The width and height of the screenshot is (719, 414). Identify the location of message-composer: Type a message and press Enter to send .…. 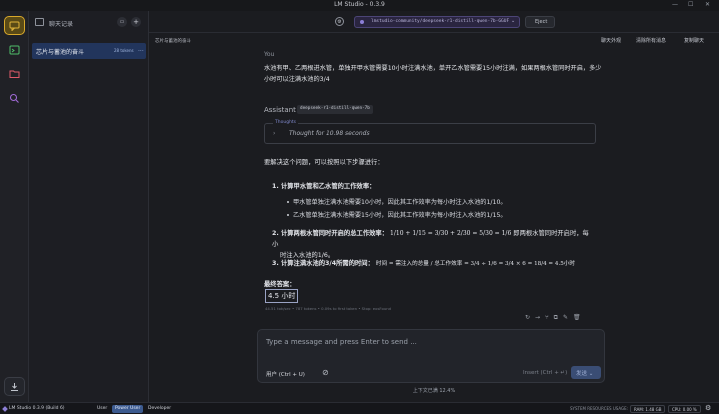
(431, 356).